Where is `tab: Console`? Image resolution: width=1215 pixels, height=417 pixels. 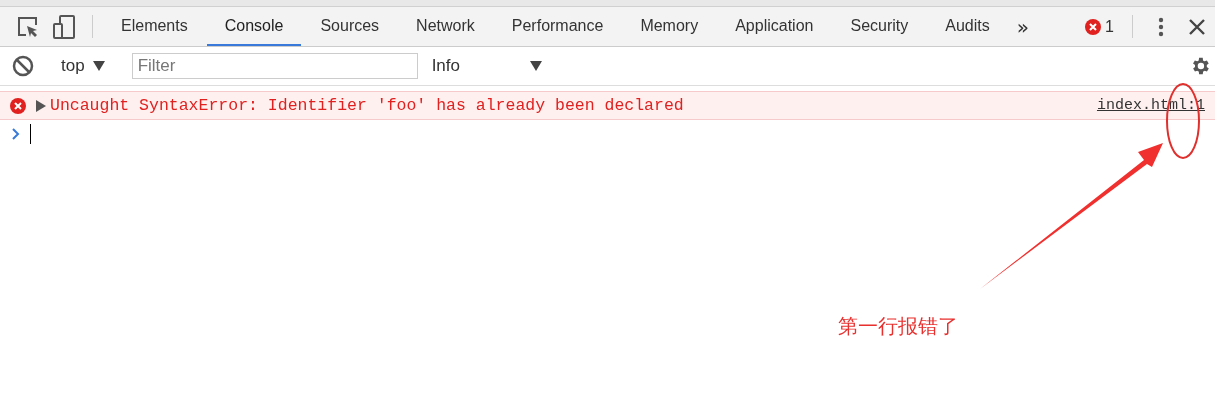
tab: Console is located at coordinates (254, 26).